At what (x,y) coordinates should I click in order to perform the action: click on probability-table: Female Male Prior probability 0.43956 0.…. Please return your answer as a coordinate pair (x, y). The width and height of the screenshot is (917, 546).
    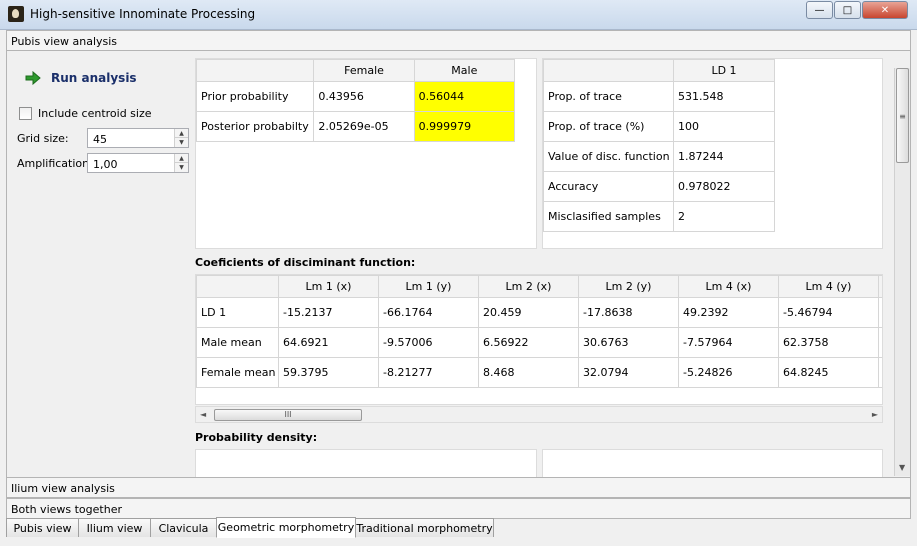
    Looking at the image, I should click on (355, 100).